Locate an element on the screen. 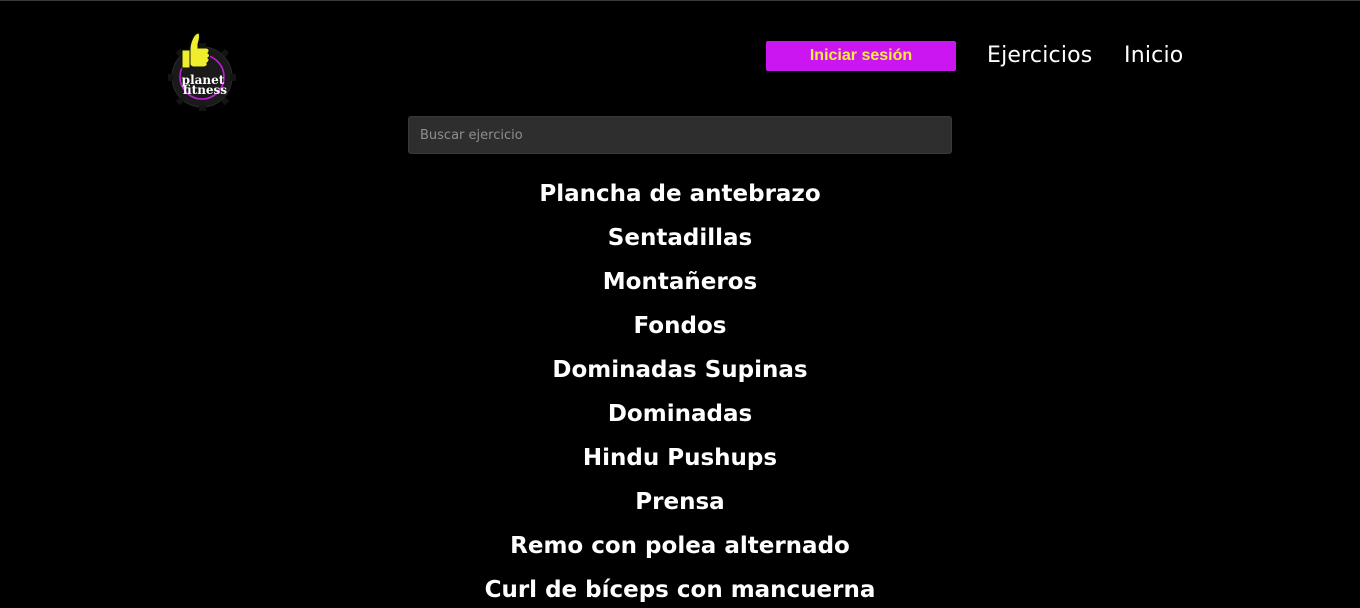 The image size is (1360, 608). exercise-item: Hindu Pushups is located at coordinates (680, 458).